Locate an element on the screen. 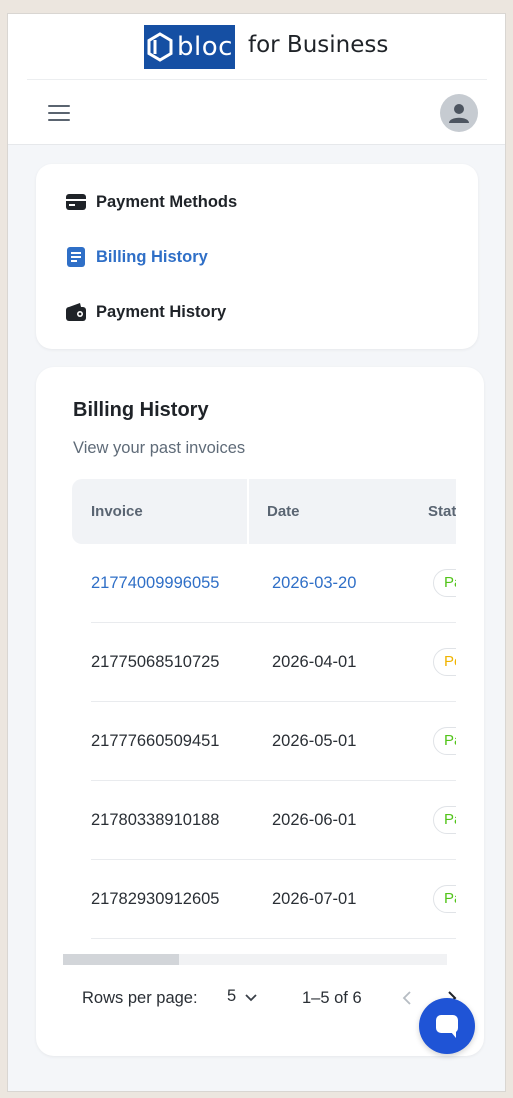 The height and width of the screenshot is (1098, 513). invoice-date: 2026-07-01 is located at coordinates (314, 899).